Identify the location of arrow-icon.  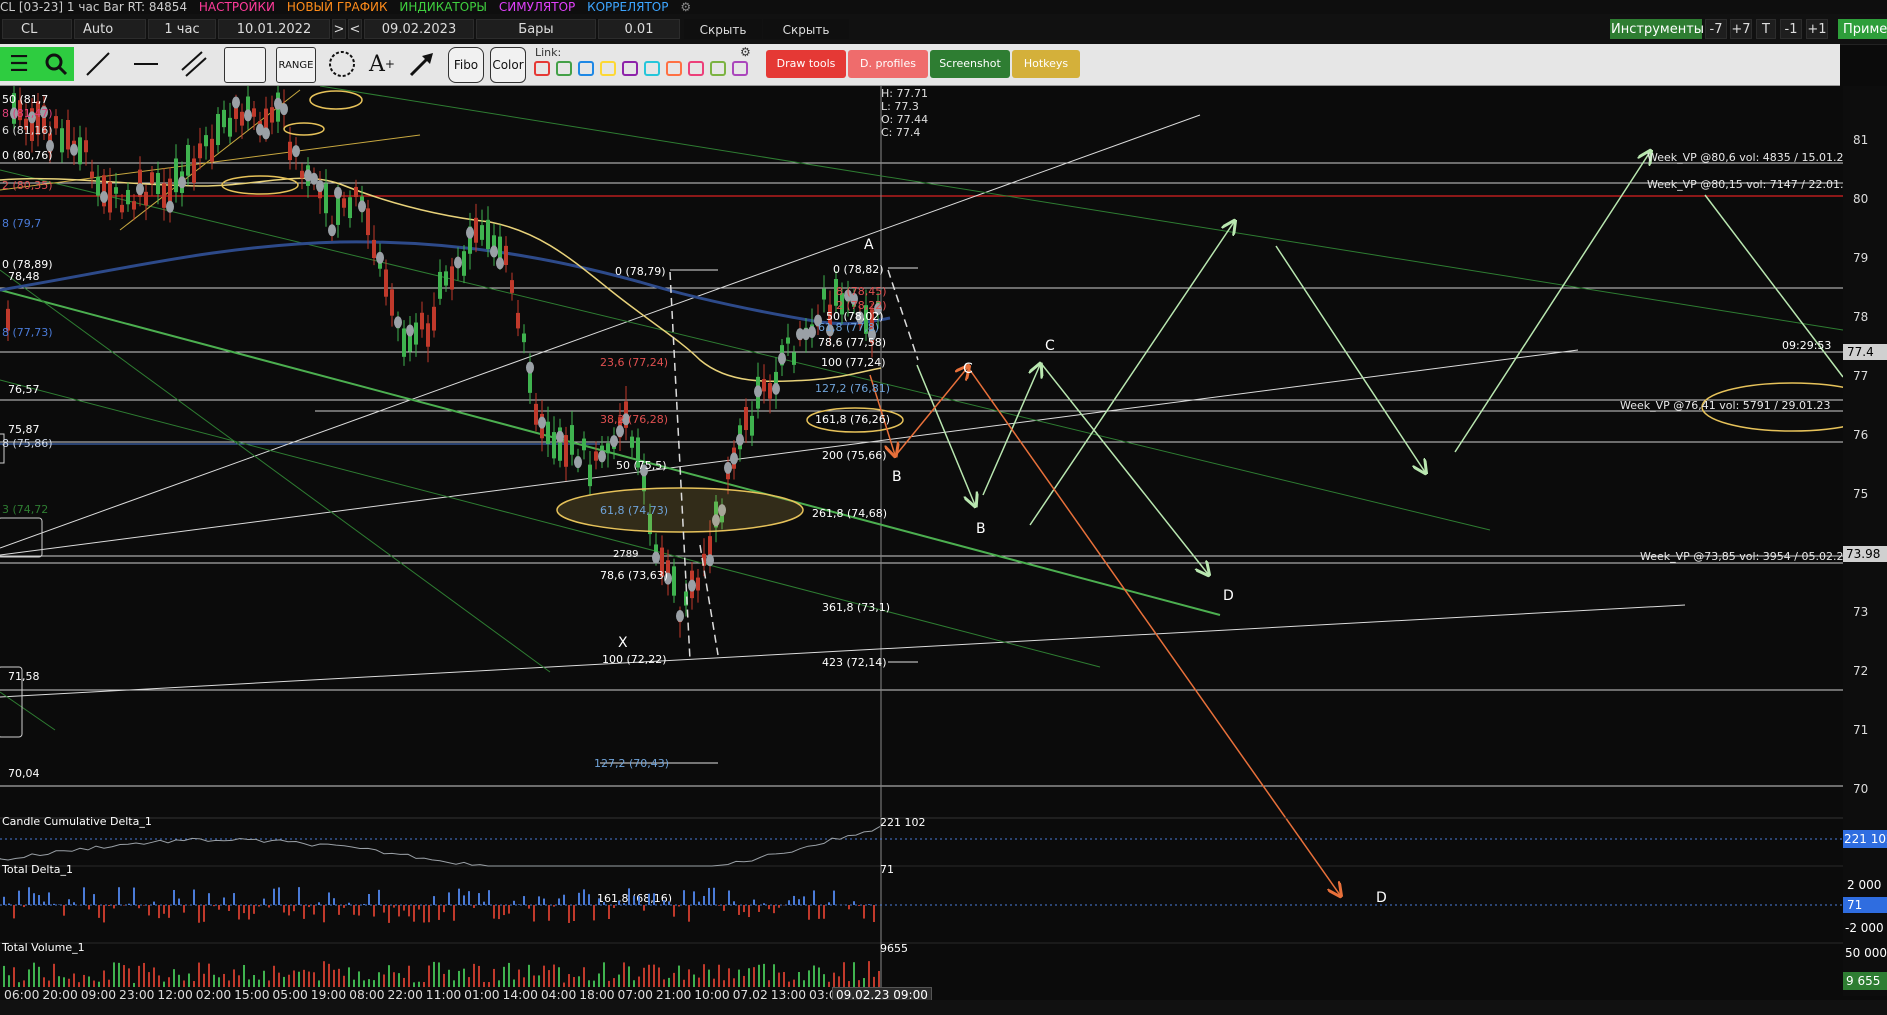
(422, 64).